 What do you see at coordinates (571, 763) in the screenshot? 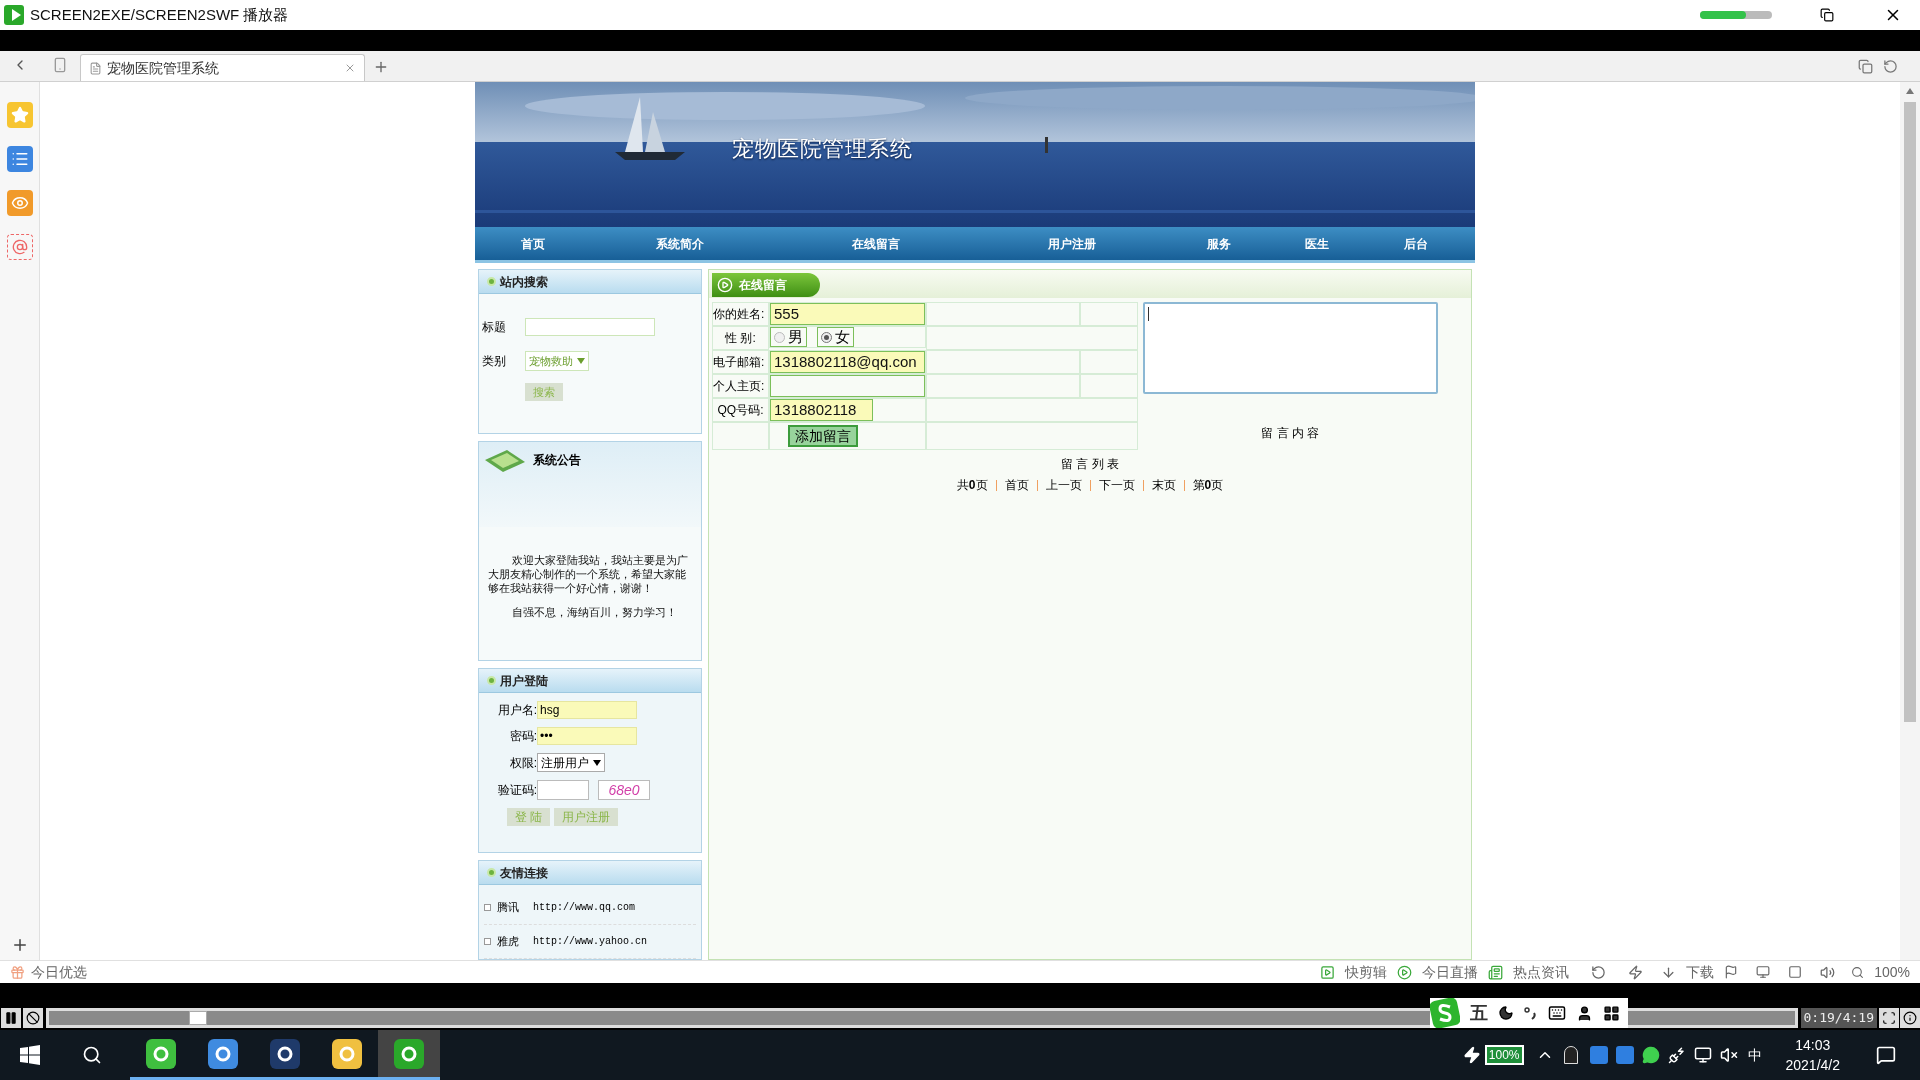
I see `role-dropdown: 注册用户` at bounding box center [571, 763].